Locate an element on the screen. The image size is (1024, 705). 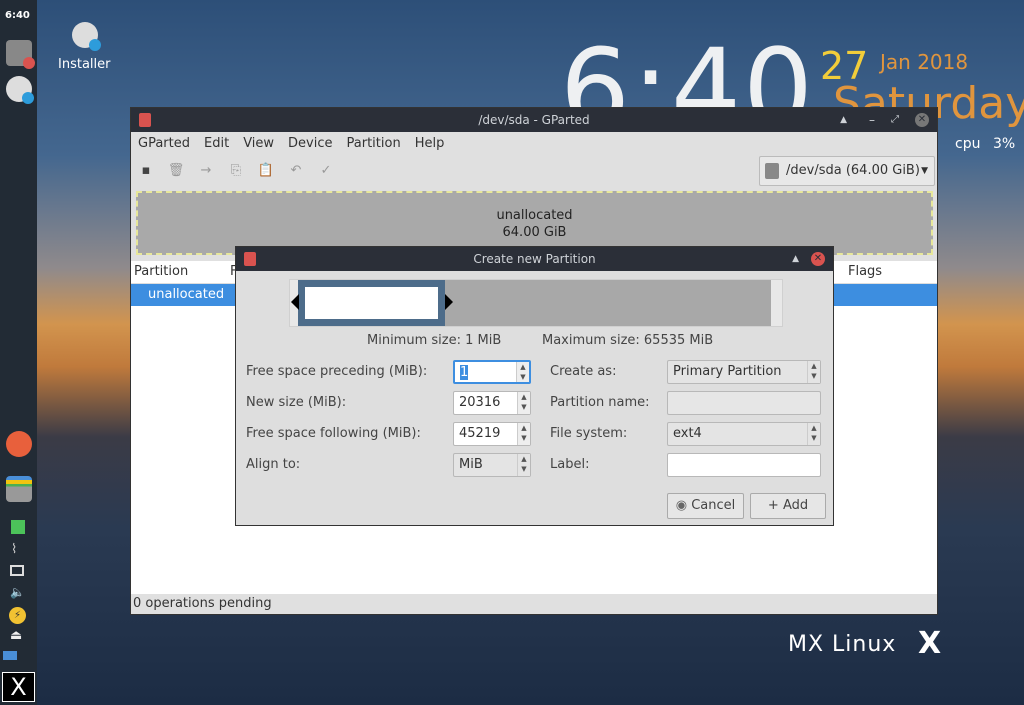
menu-gparted: GParted is located at coordinates (164, 144).